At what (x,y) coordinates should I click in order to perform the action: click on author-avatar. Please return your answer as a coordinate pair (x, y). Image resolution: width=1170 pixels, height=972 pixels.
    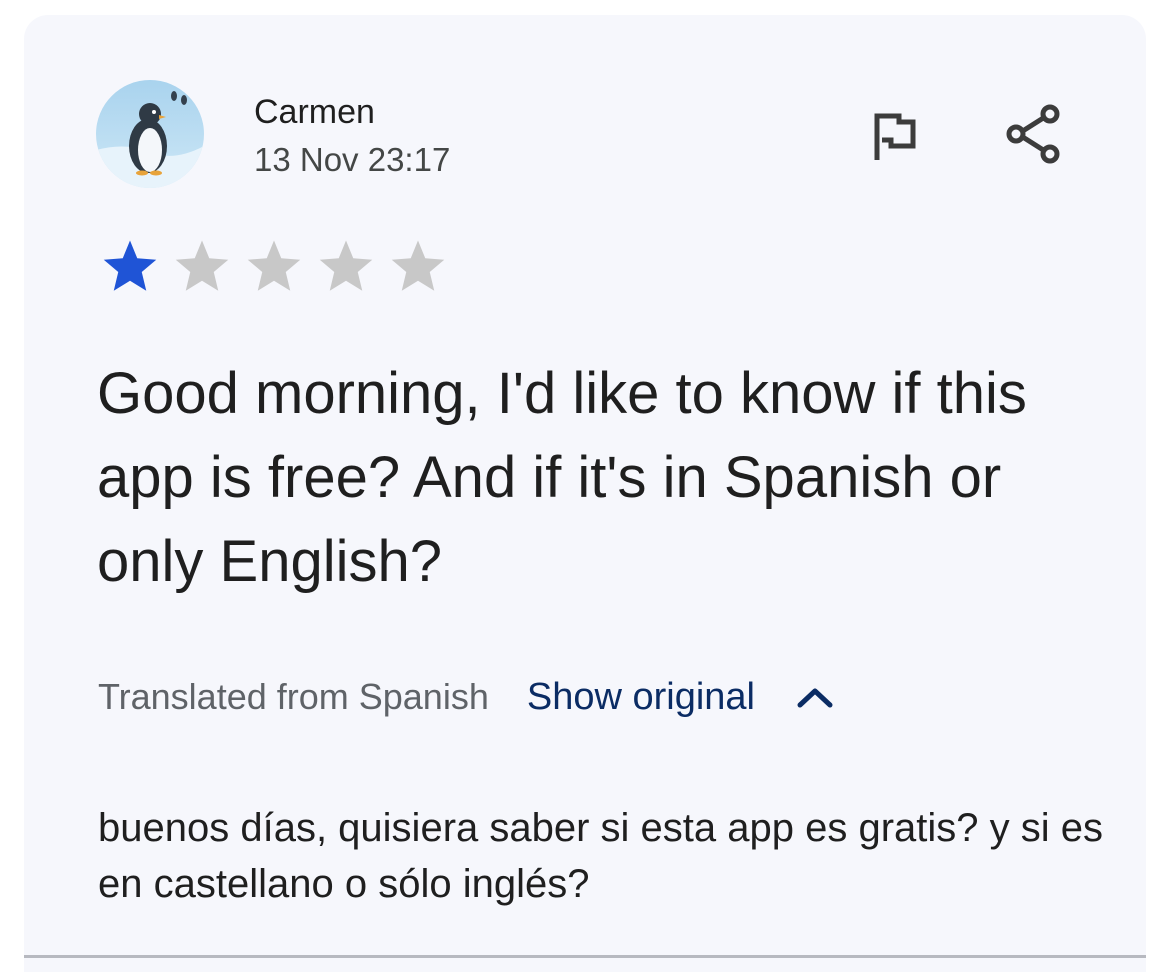
    Looking at the image, I should click on (150, 134).